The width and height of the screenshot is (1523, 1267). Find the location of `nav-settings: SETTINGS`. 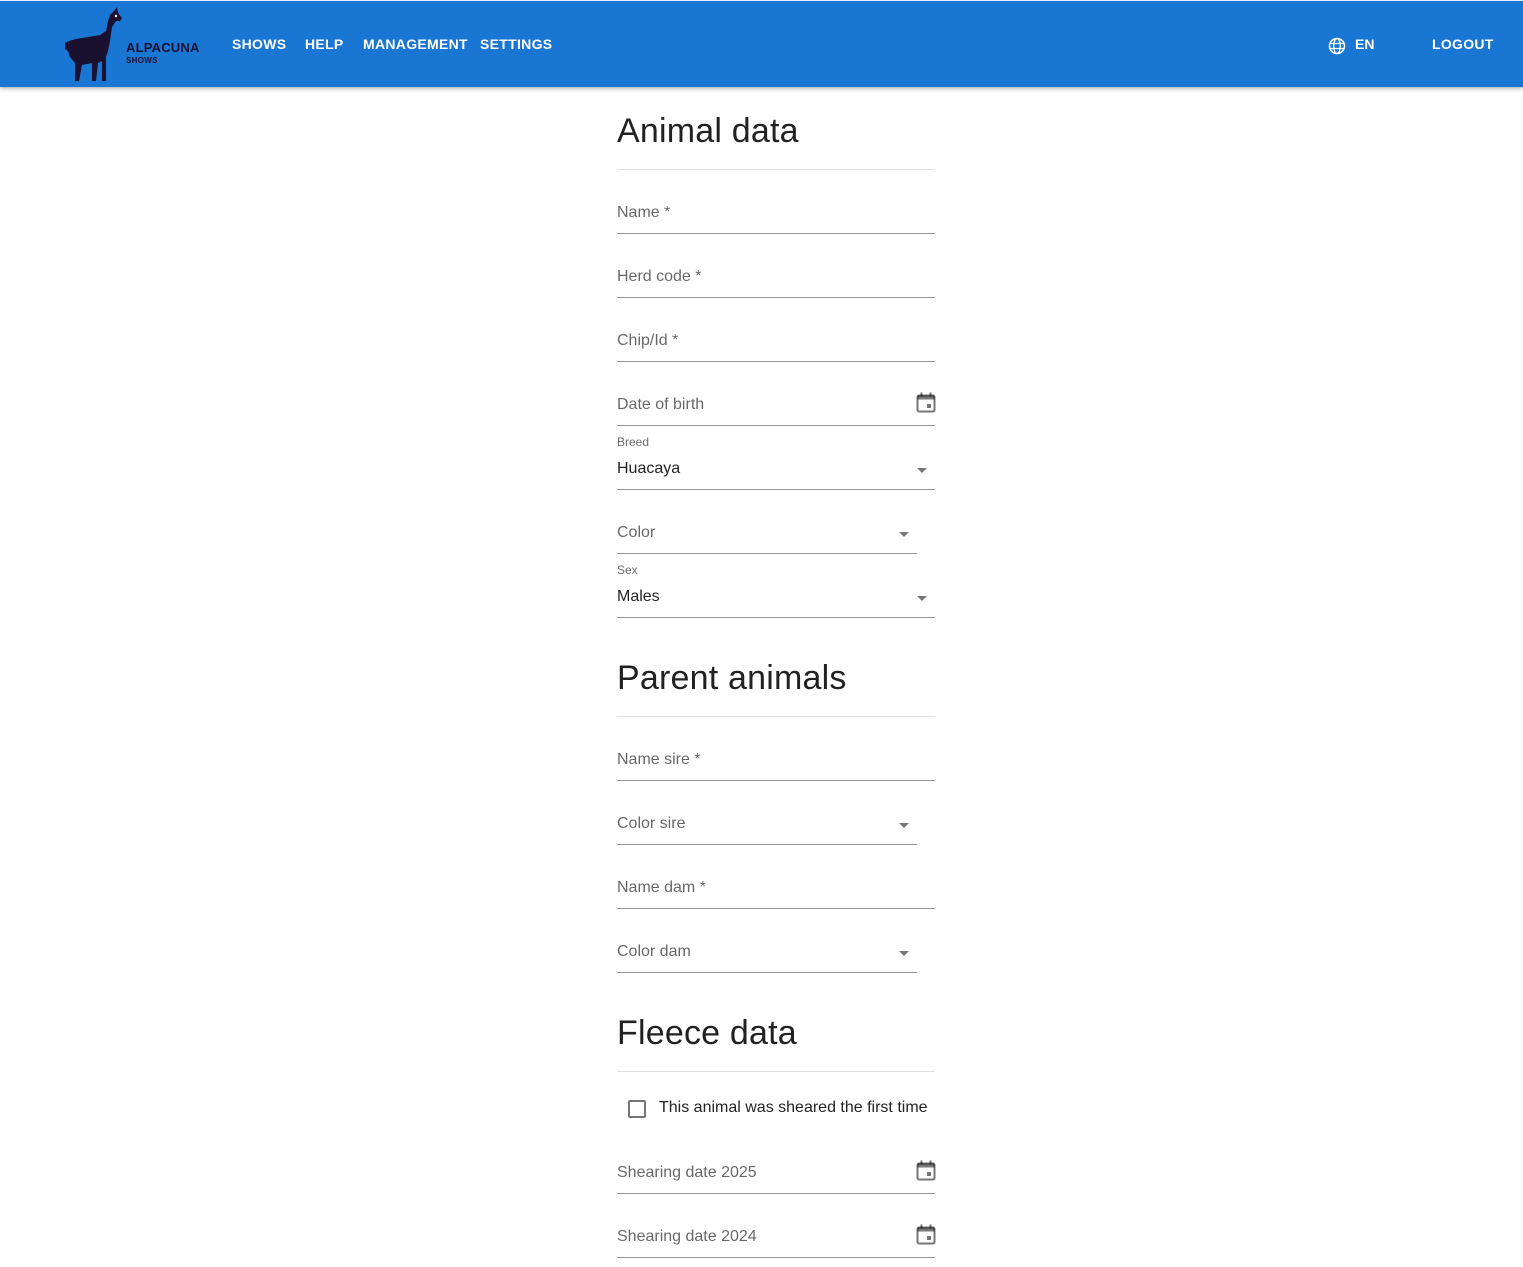

nav-settings: SETTINGS is located at coordinates (516, 44).